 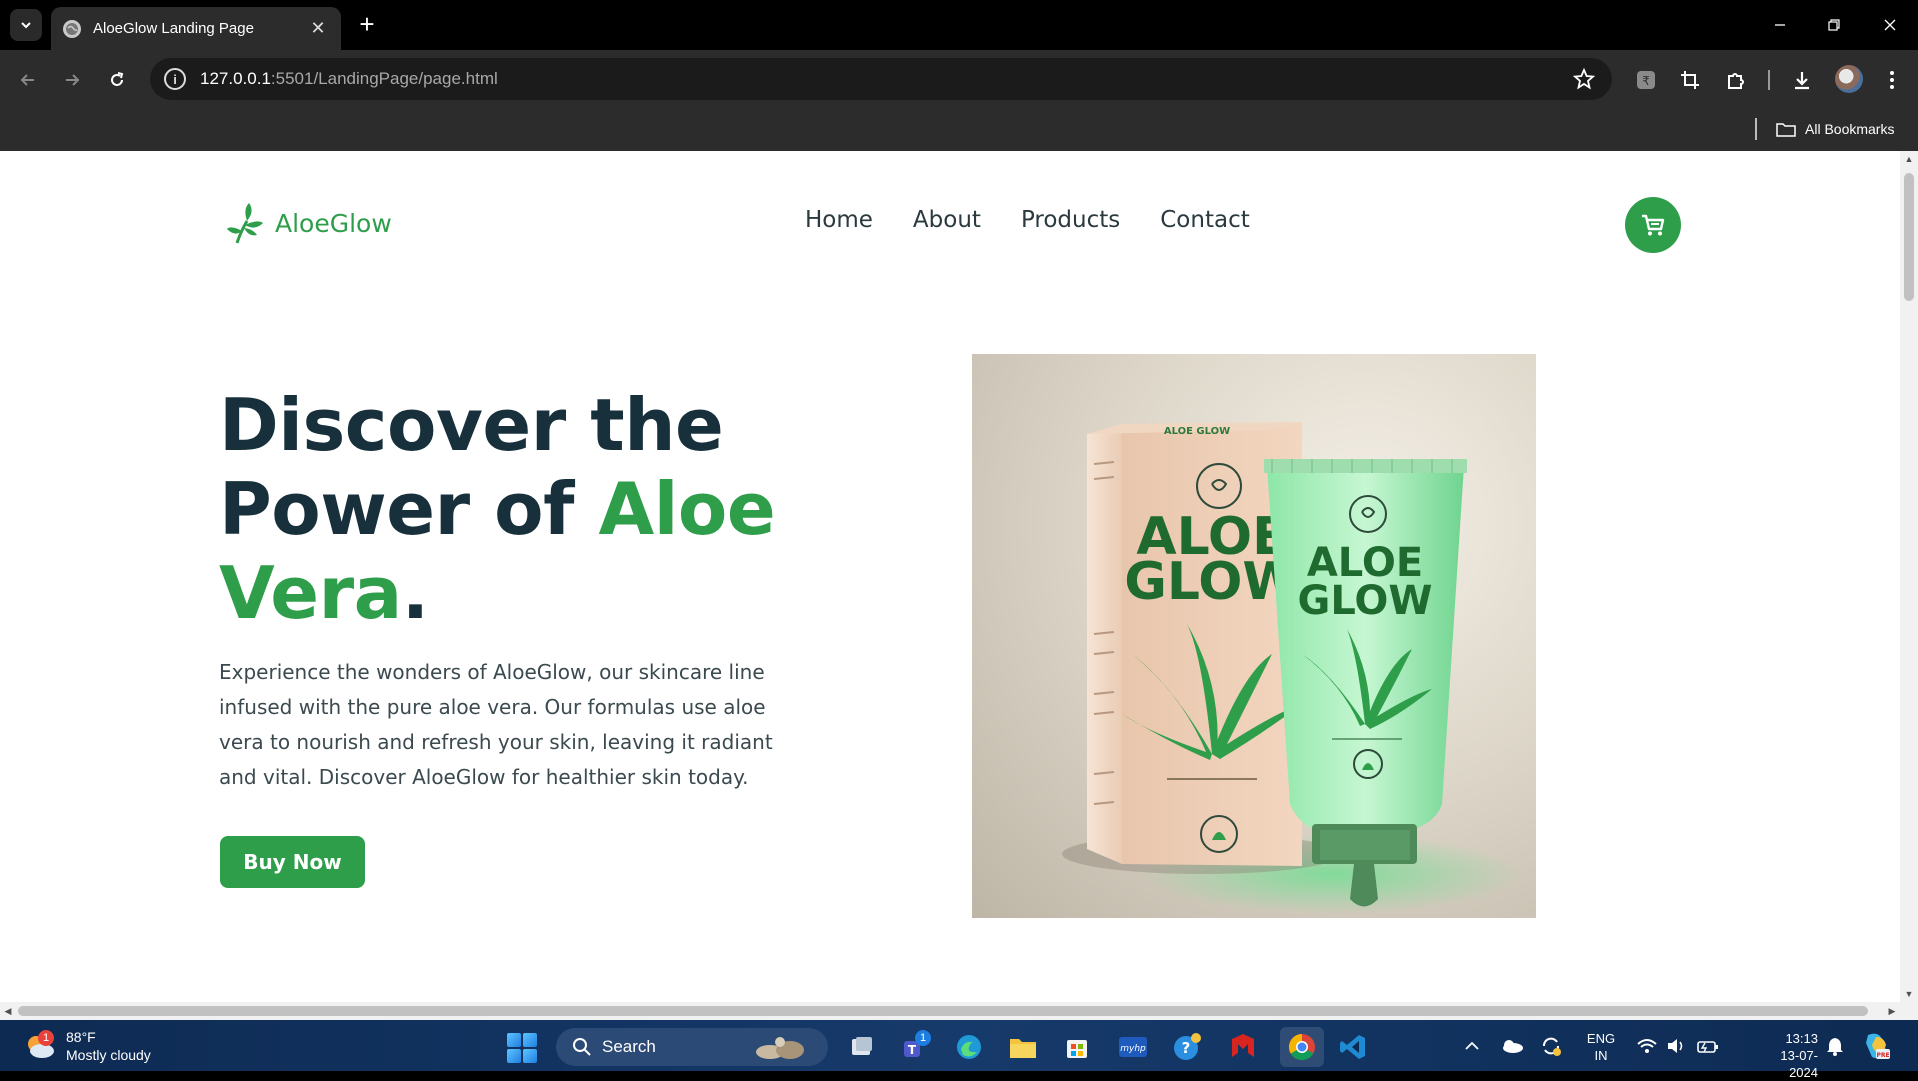 What do you see at coordinates (1786, 130) in the screenshot?
I see `folder-icon` at bounding box center [1786, 130].